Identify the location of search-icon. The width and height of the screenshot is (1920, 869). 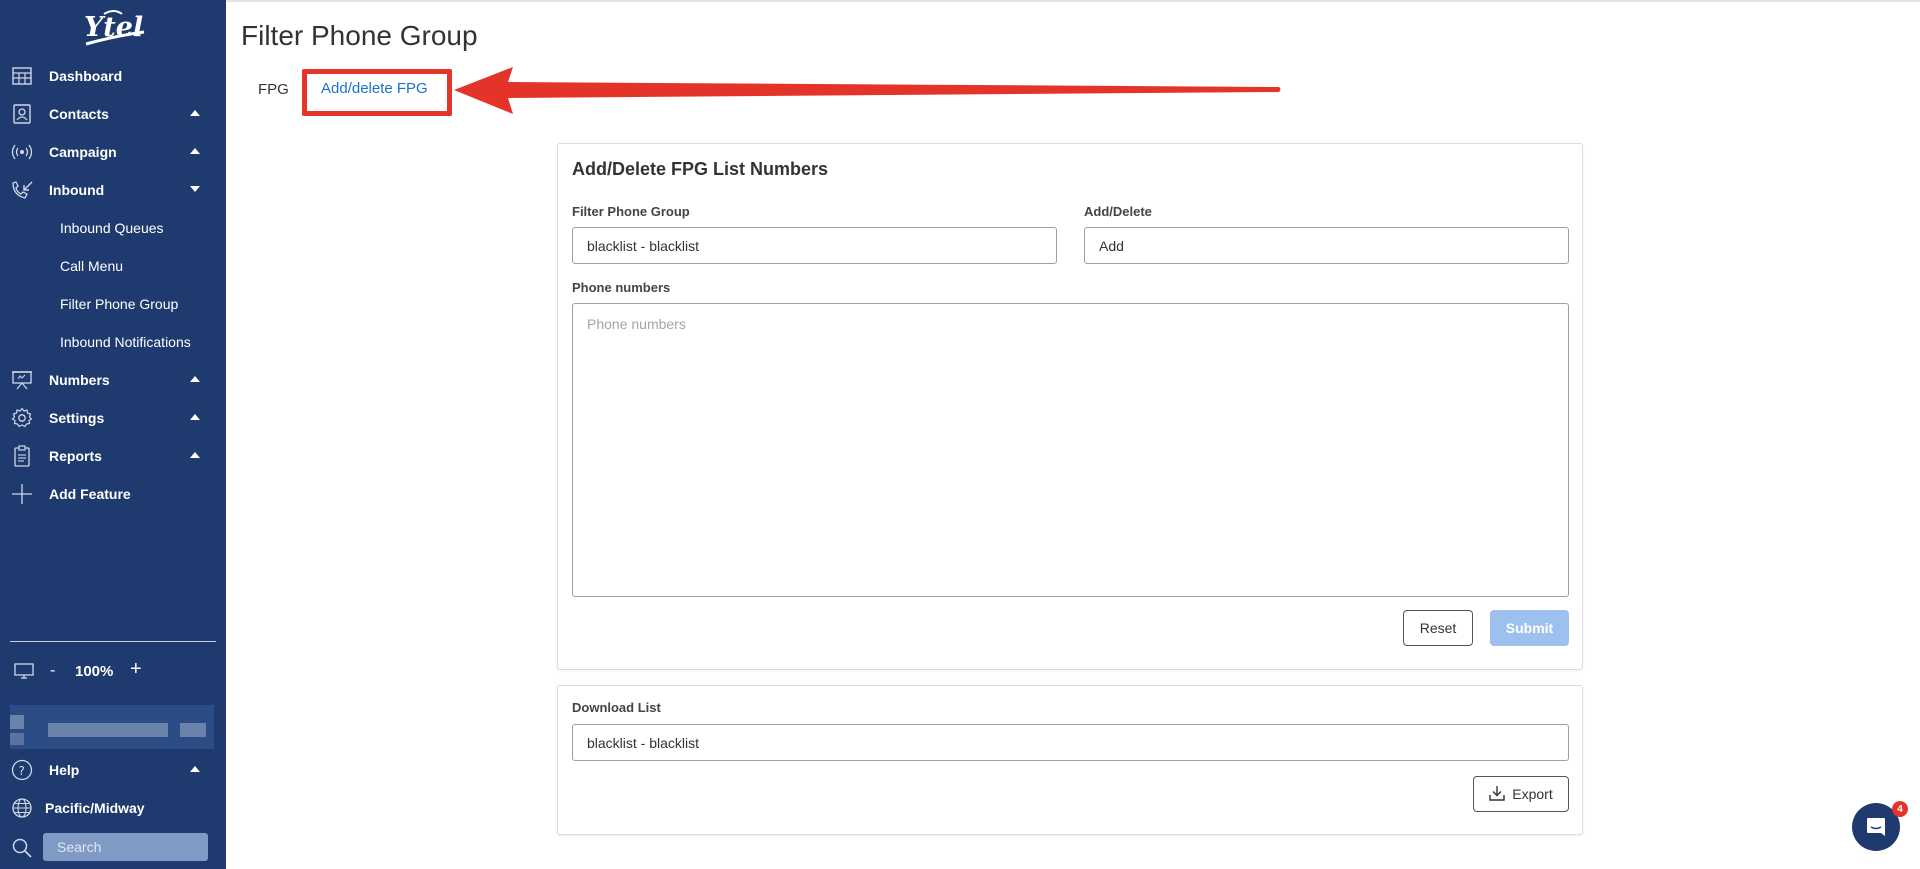
(22, 850).